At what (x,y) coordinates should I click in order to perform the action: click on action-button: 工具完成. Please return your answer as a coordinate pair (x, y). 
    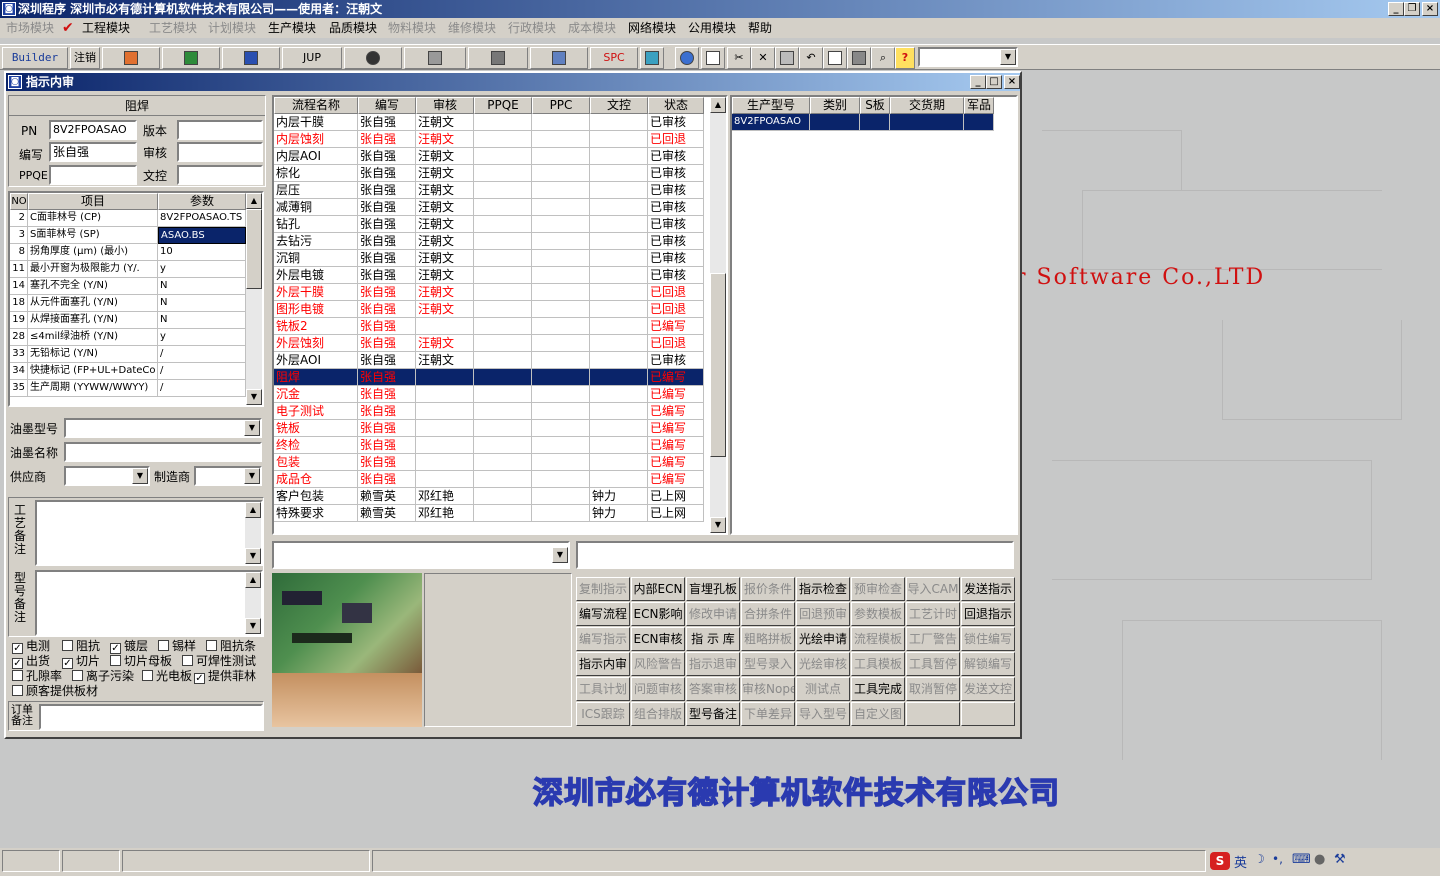
    Looking at the image, I should click on (878, 689).